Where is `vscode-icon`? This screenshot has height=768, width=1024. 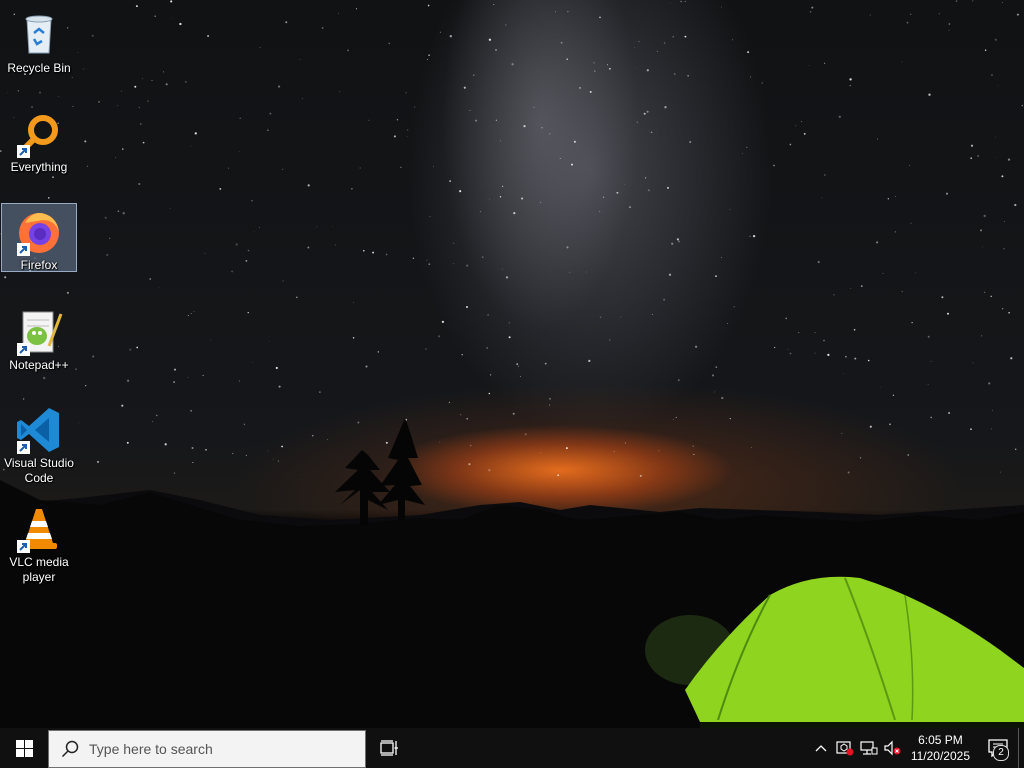
vscode-icon is located at coordinates (39, 430).